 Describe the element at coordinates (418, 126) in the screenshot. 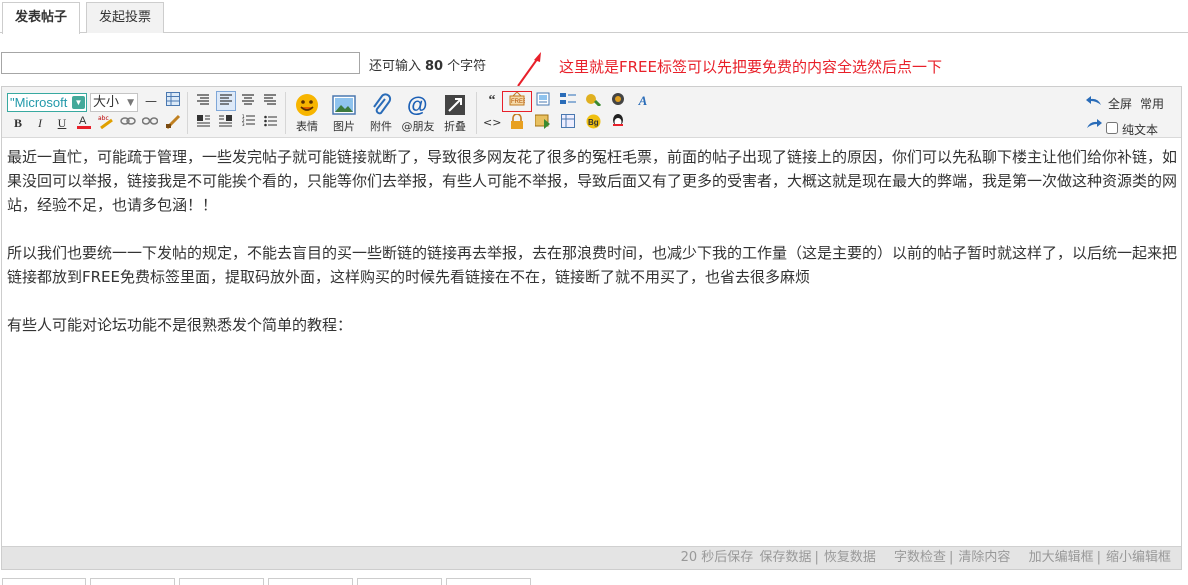

I see `mention-label: @朋友` at that location.